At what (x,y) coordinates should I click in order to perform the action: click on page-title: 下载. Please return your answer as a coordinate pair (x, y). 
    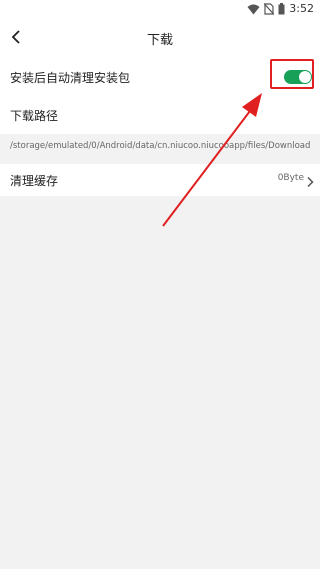
    Looking at the image, I should click on (159, 40).